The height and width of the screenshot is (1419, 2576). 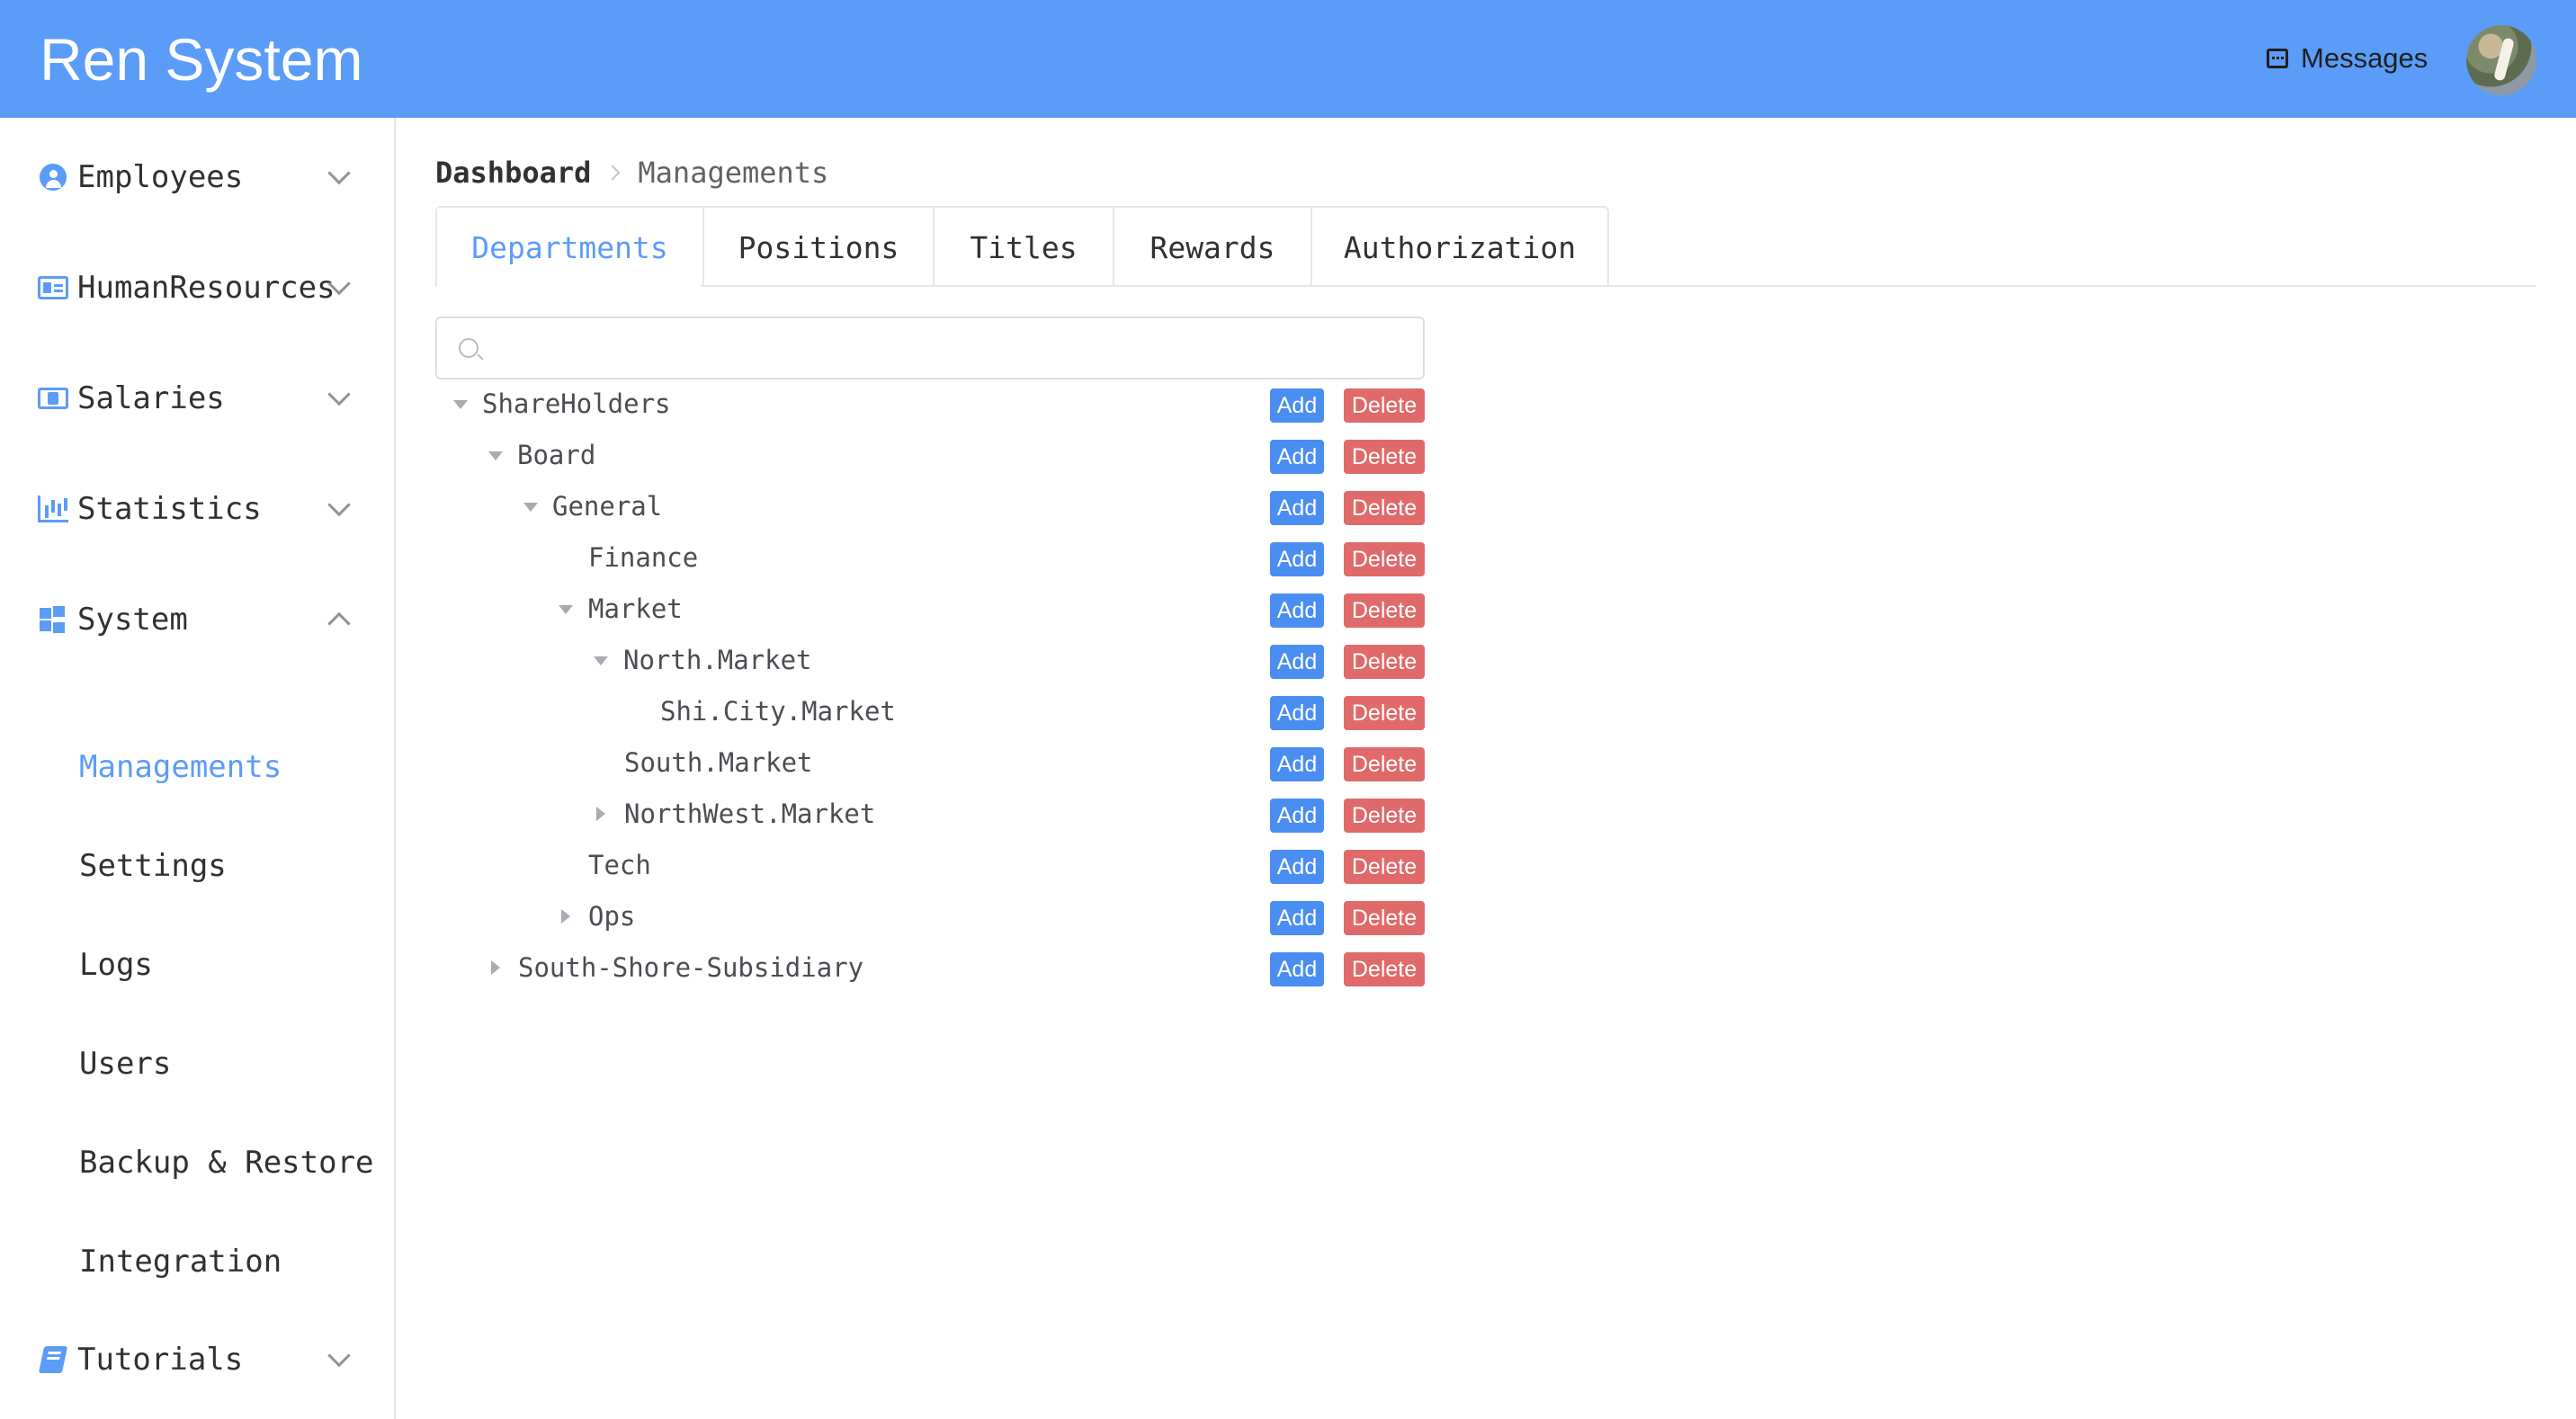 I want to click on sidebar-item-salaries: Salaries, so click(x=198, y=398).